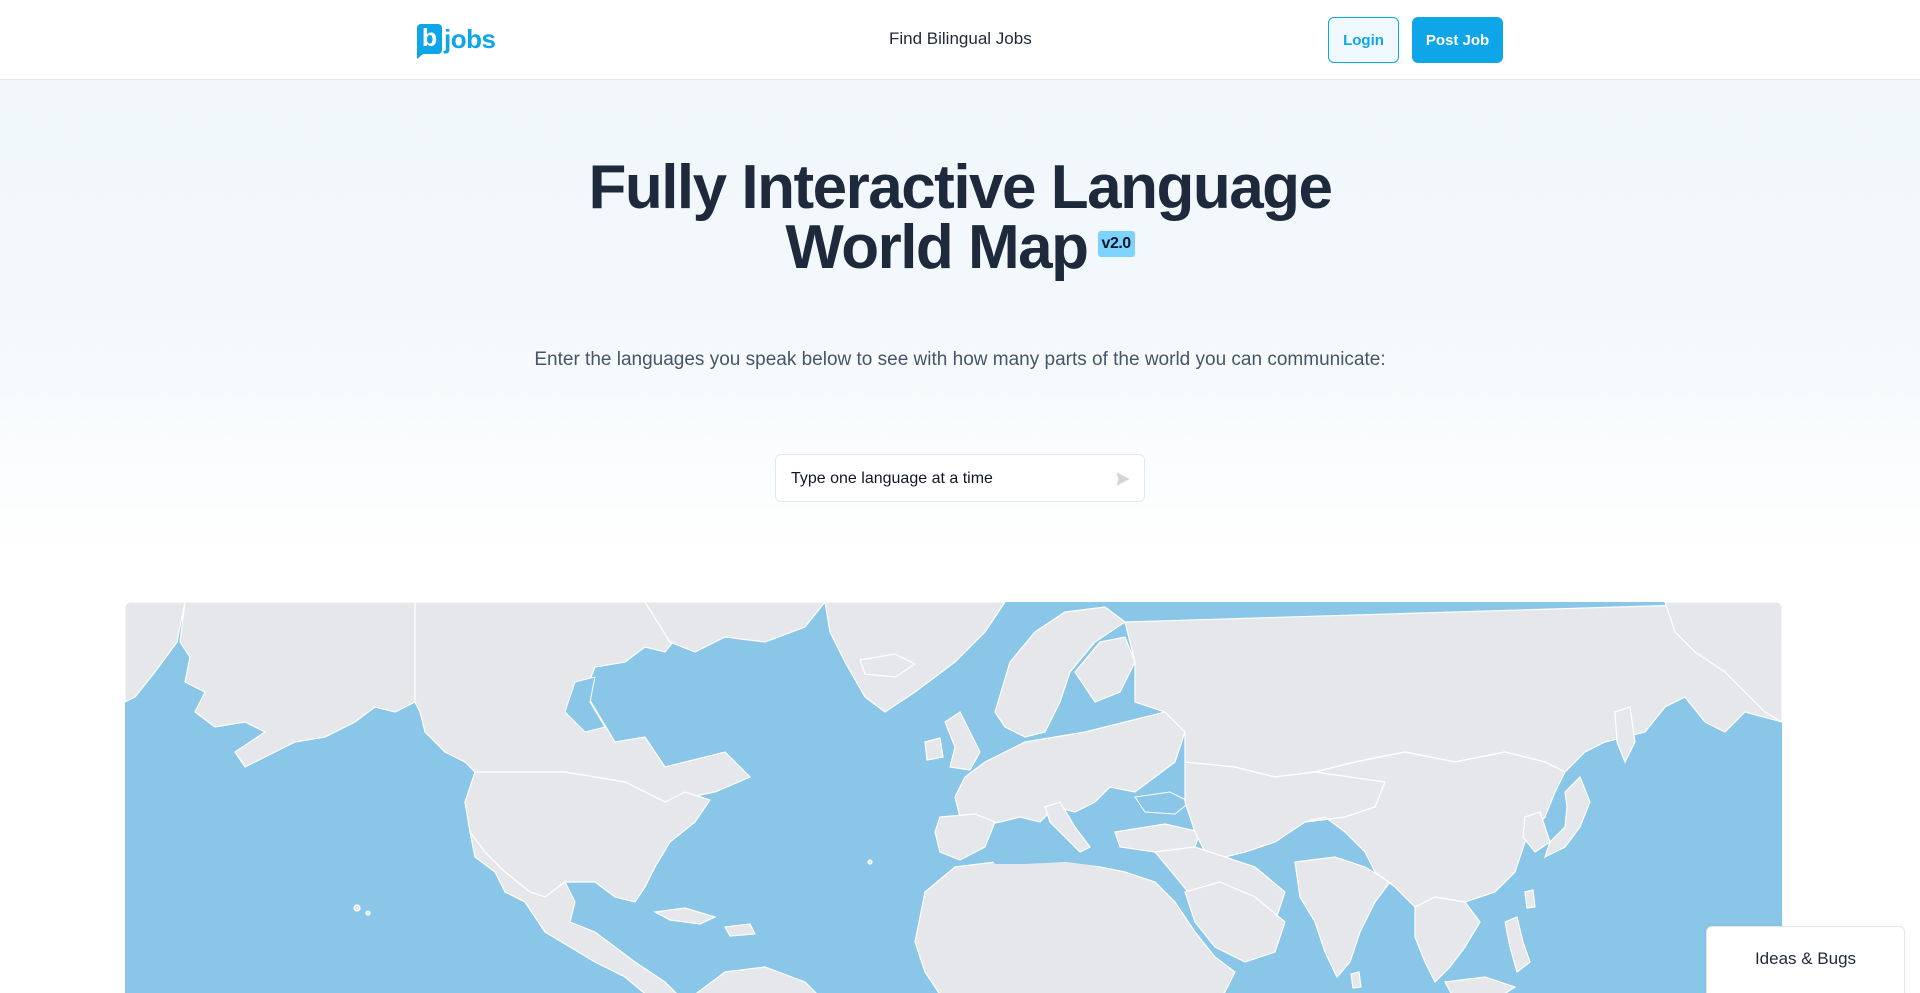  I want to click on page-title-line1: Fully Interactive Language, so click(960, 187).